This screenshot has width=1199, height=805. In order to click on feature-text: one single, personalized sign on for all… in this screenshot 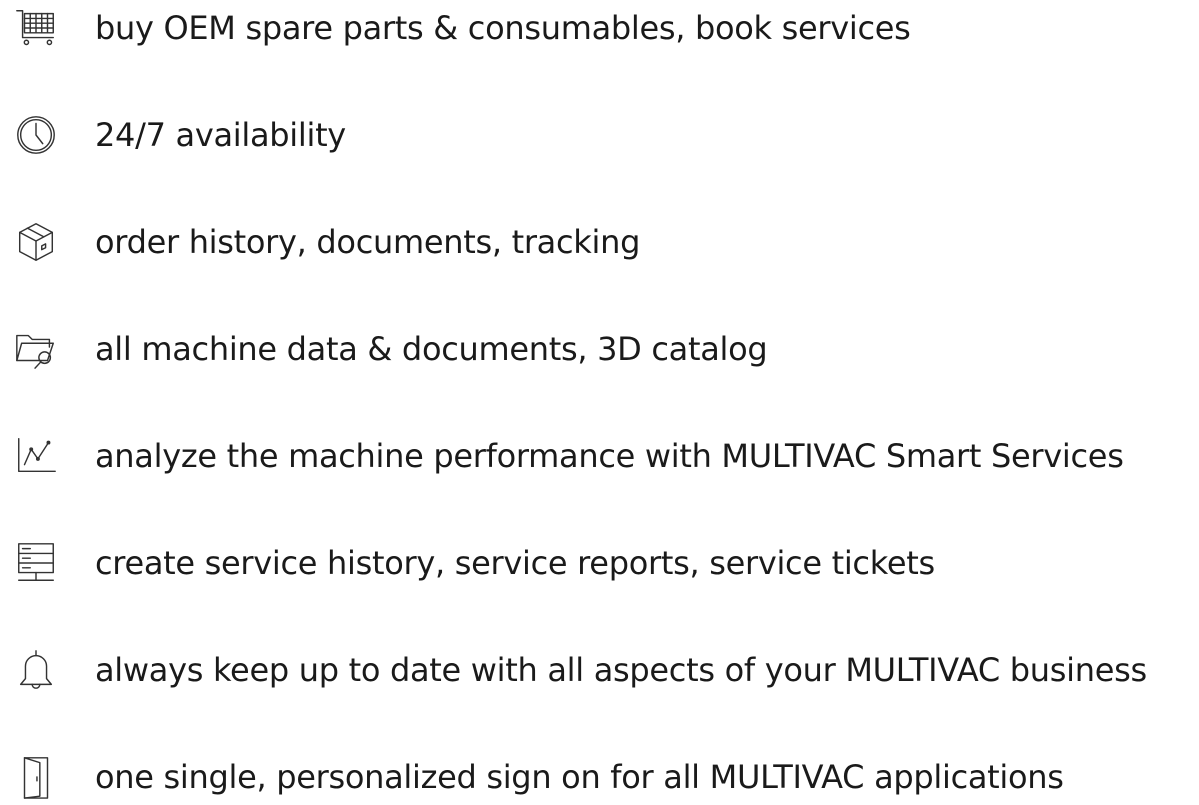, I will do `click(579, 777)`.